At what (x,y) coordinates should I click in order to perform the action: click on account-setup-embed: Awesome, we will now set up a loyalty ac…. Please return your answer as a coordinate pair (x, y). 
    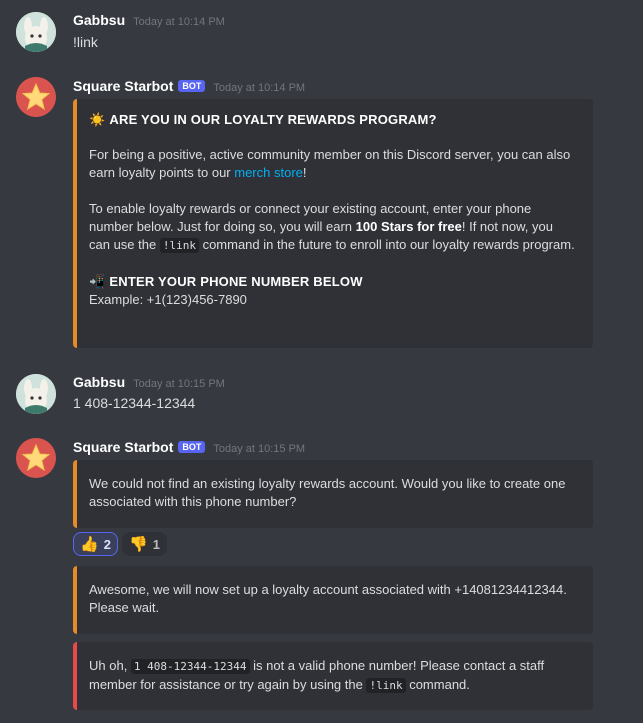
    Looking at the image, I should click on (333, 600).